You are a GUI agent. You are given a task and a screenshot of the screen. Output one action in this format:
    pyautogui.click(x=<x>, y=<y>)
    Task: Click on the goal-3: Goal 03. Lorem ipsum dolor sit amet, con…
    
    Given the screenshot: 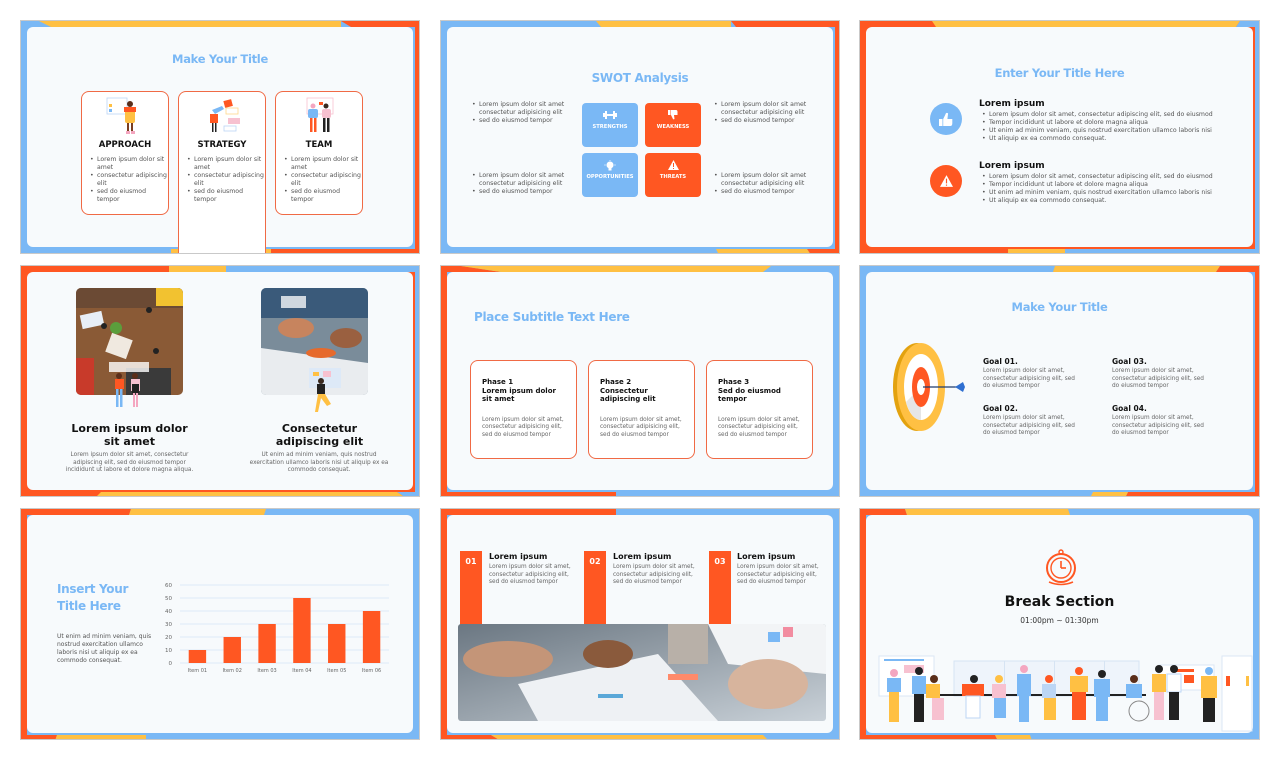 What is the action you would take?
    pyautogui.click(x=1162, y=374)
    